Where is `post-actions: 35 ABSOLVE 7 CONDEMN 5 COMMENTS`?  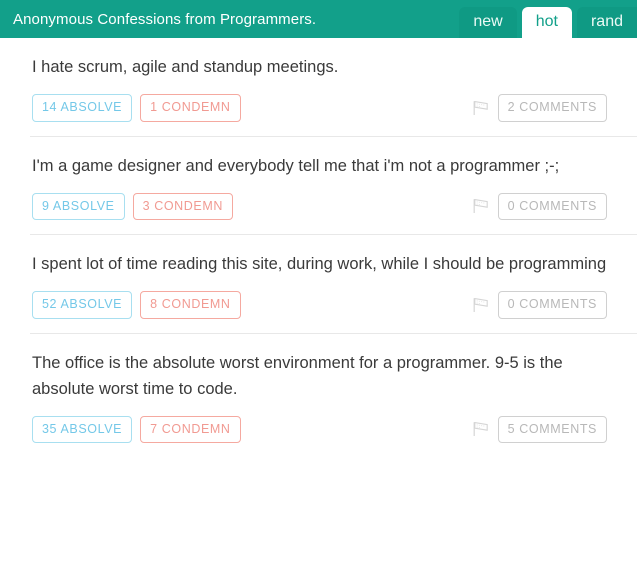
post-actions: 35 ABSOLVE 7 CONDEMN 5 COMMENTS is located at coordinates (319, 429).